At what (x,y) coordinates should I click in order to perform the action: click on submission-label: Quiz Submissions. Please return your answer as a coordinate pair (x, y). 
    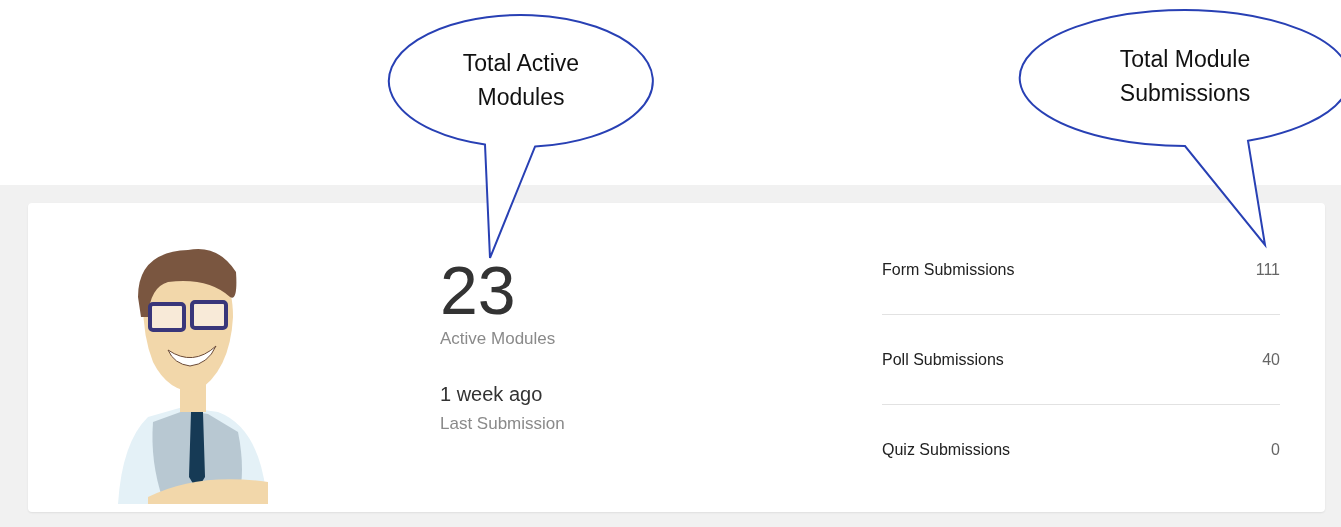
    Looking at the image, I should click on (946, 449).